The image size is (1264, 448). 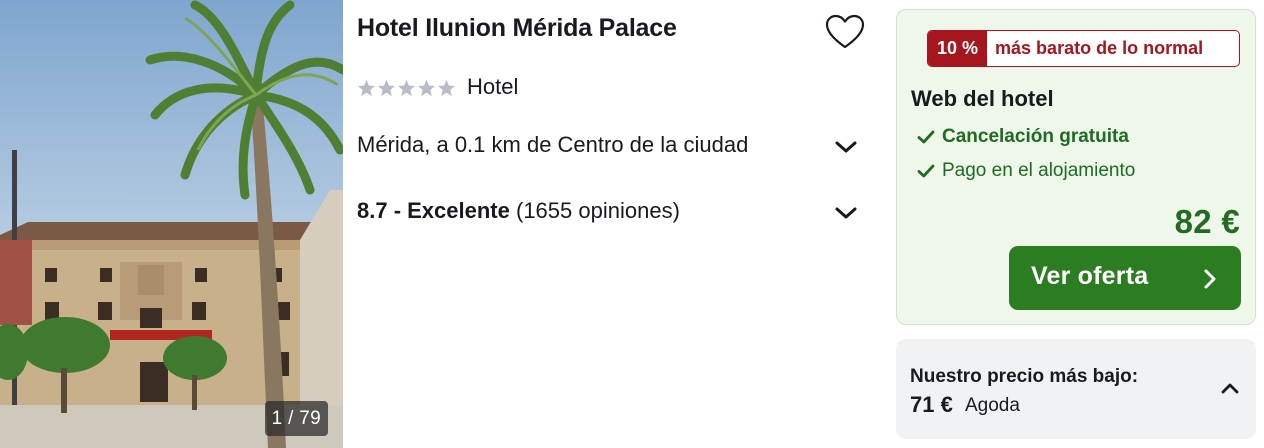 I want to click on deal-badge: 10 % más barato de lo normal, so click(x=1083, y=48).